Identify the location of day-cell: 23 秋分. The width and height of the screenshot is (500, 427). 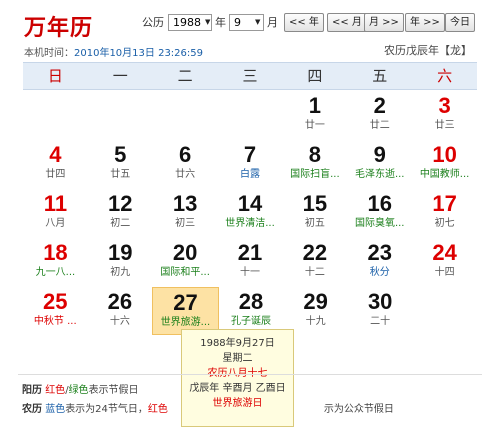
(379, 262).